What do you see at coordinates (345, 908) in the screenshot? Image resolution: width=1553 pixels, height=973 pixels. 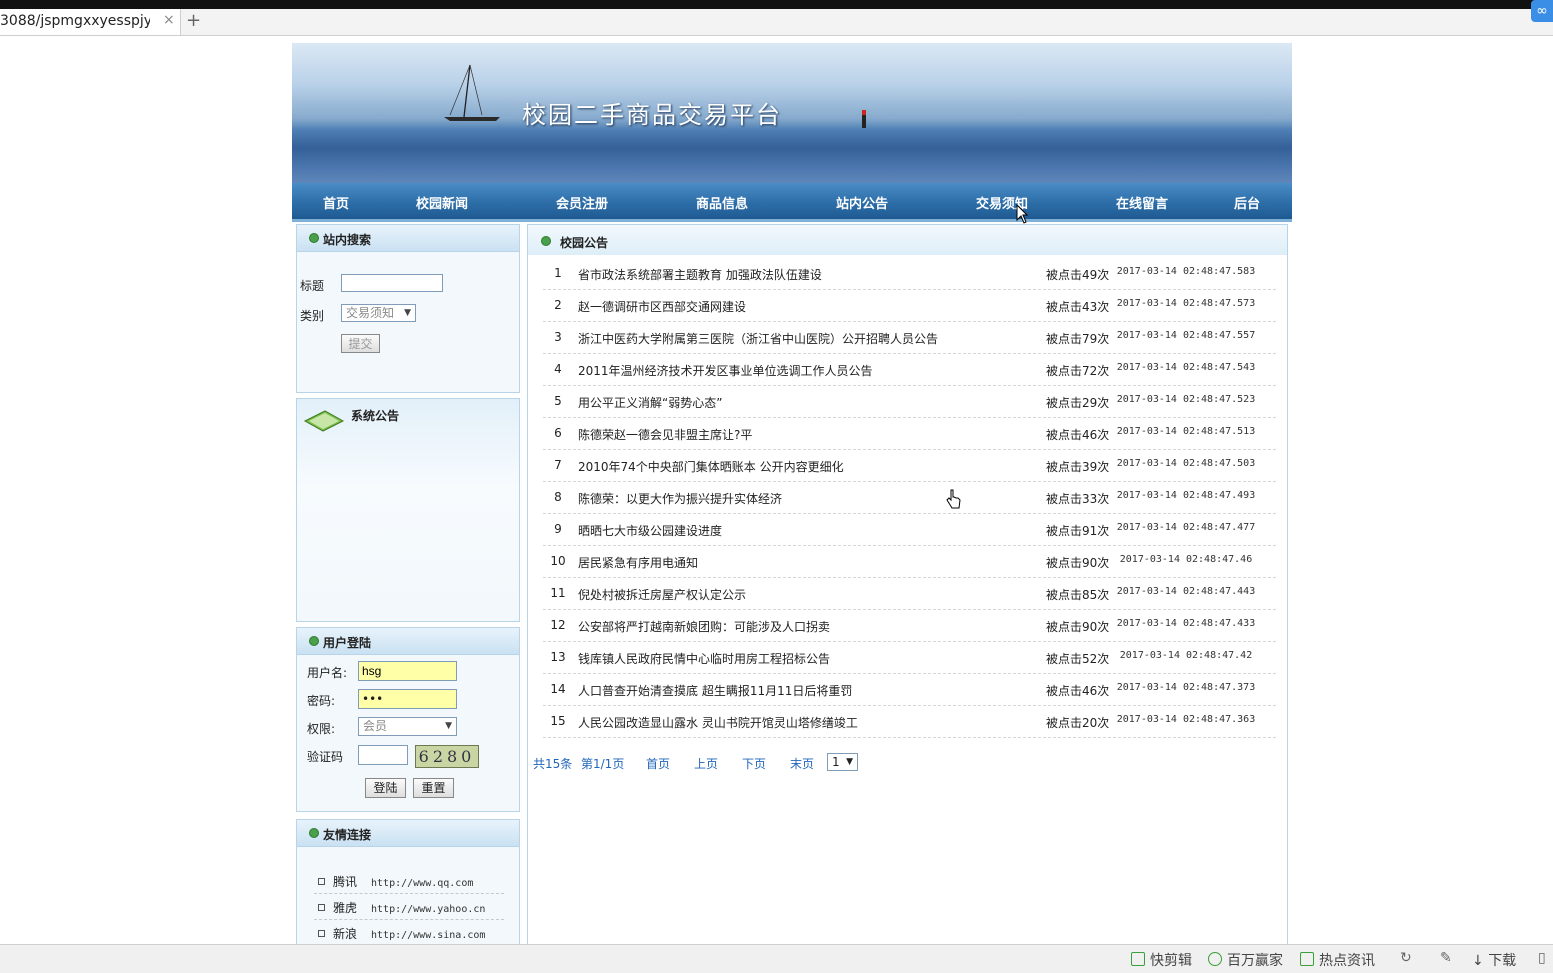 I see `friend-link-name: 雅虎` at bounding box center [345, 908].